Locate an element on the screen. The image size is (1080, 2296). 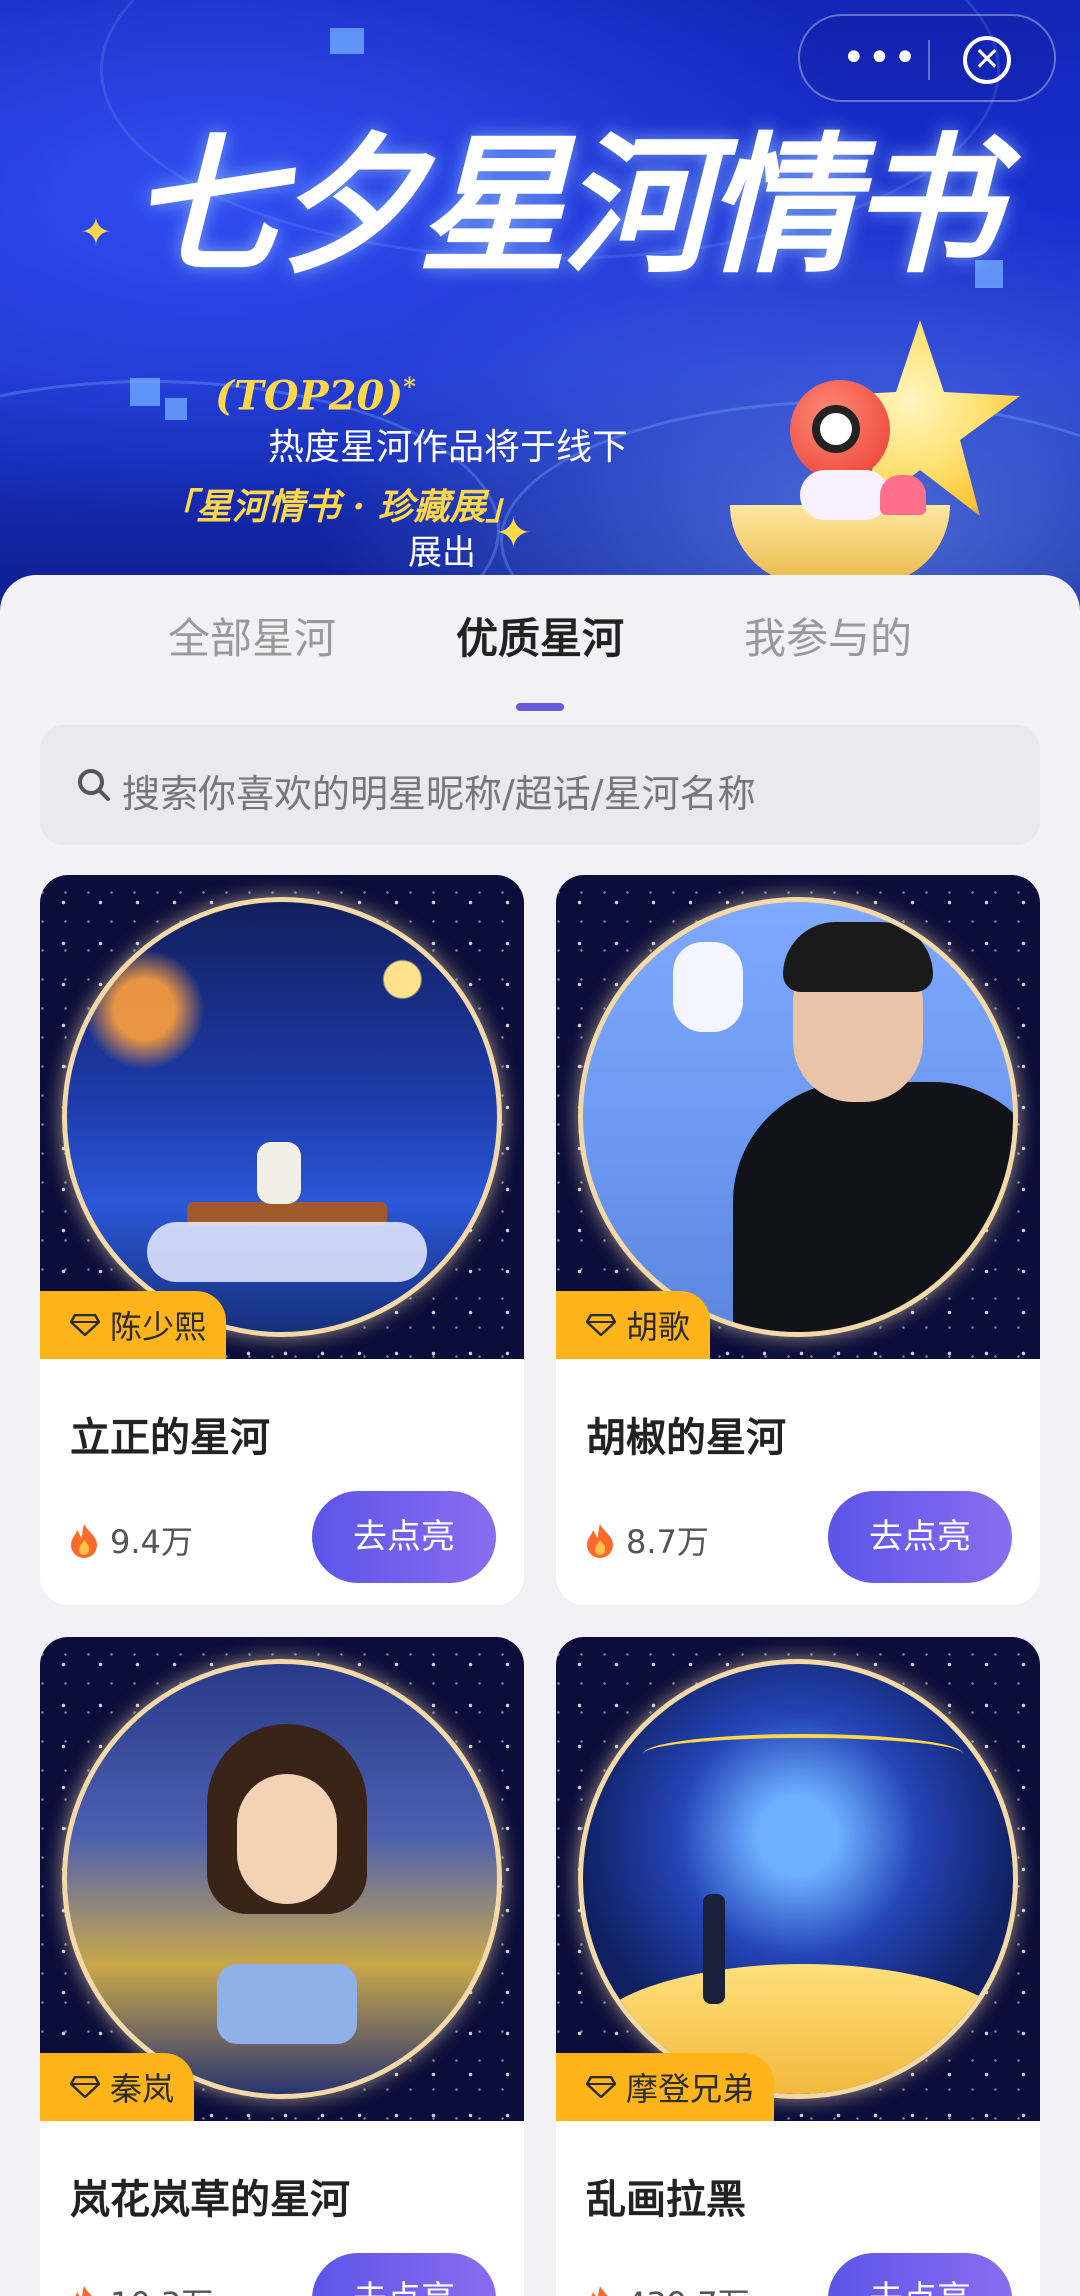
heat-value: 439.7万 is located at coordinates (688, 2287).